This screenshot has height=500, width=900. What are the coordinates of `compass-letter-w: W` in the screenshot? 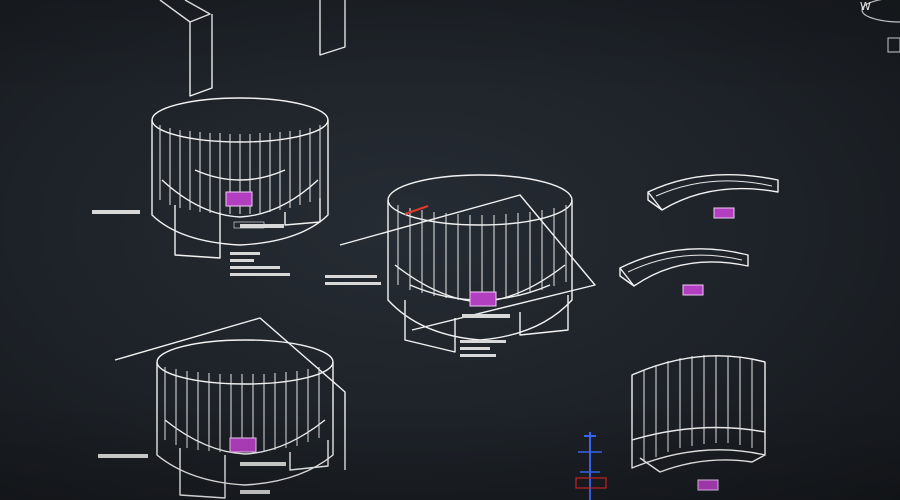 It's located at (865, 6).